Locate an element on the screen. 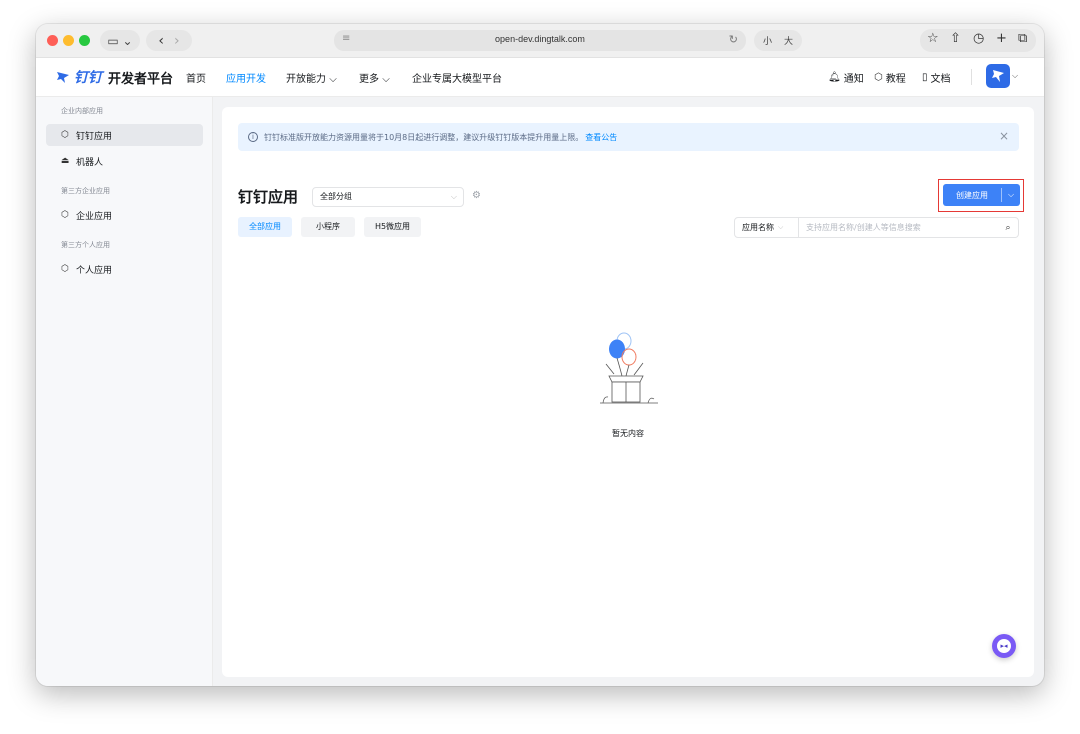 The width and height of the screenshot is (1080, 734). dingtalk-logo-icon is located at coordinates (63, 77).